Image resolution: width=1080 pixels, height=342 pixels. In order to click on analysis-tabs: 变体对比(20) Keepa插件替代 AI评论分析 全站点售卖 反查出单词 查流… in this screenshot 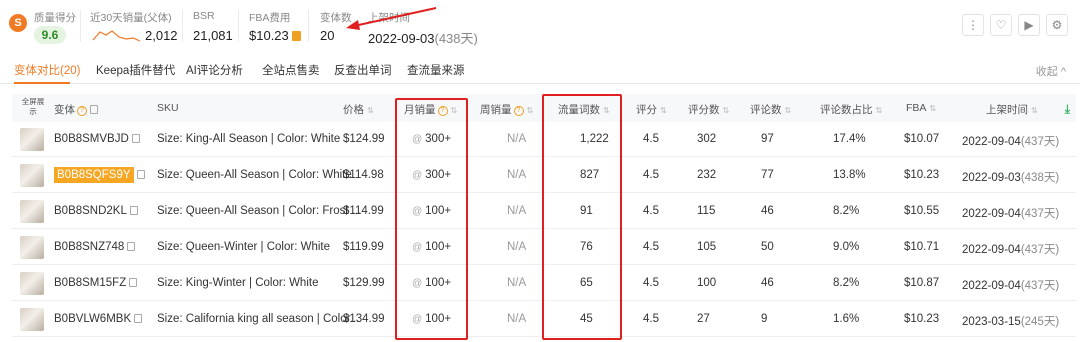, I will do `click(540, 70)`.